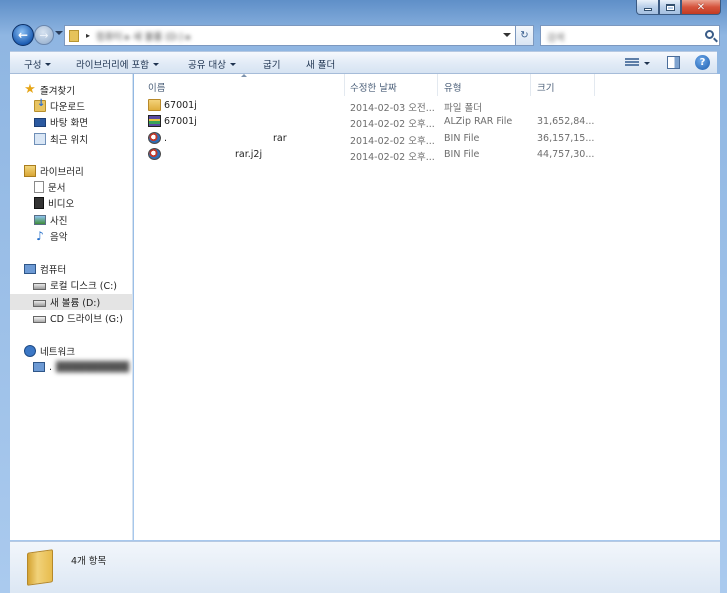 Image resolution: width=727 pixels, height=593 pixels. I want to click on back-button: ←, so click(23, 35).